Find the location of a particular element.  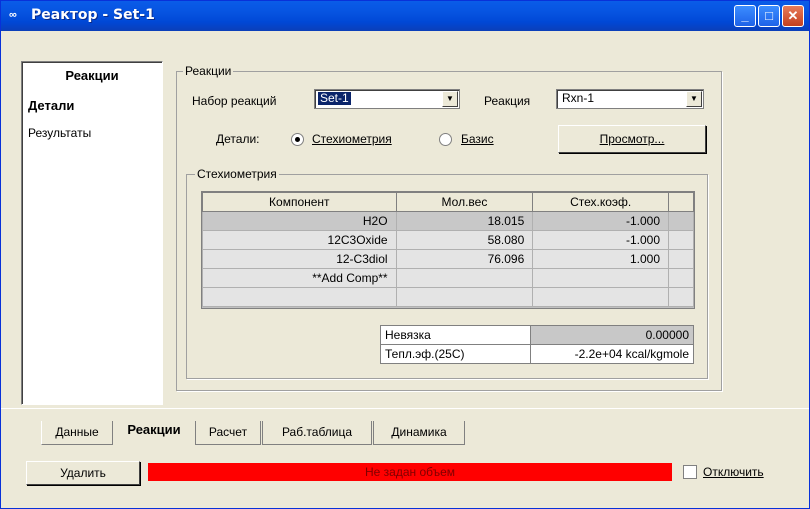

window-title: Реактор - Set-1 is located at coordinates (93, 15).